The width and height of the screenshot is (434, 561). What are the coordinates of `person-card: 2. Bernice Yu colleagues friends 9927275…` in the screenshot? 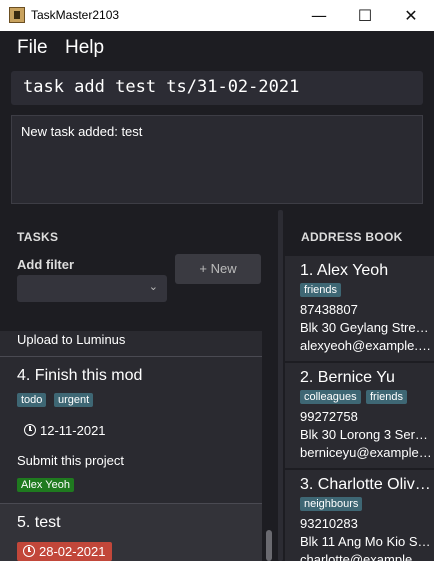 It's located at (359, 415).